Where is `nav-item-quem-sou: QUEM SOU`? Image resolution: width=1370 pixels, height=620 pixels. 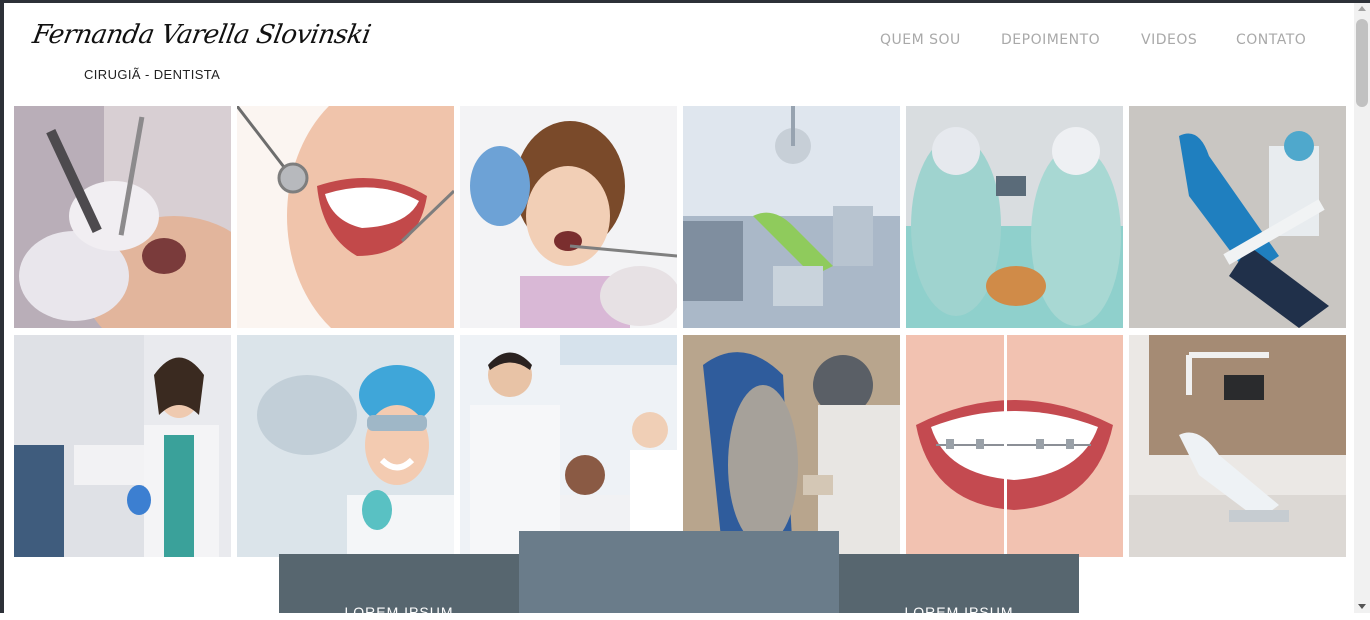
nav-item-quem-sou: QUEM SOU is located at coordinates (920, 40).